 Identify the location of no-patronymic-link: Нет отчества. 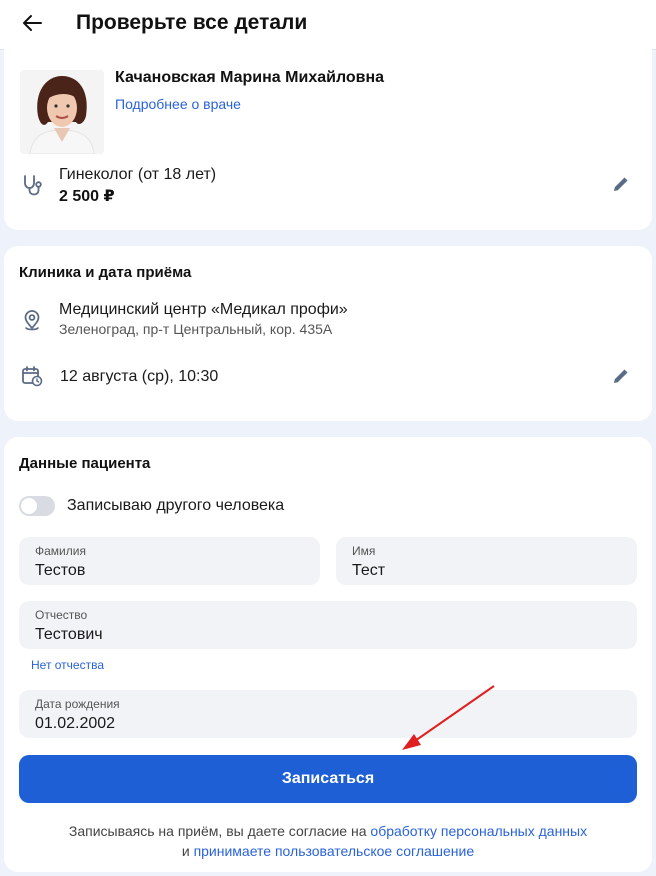
(67, 665).